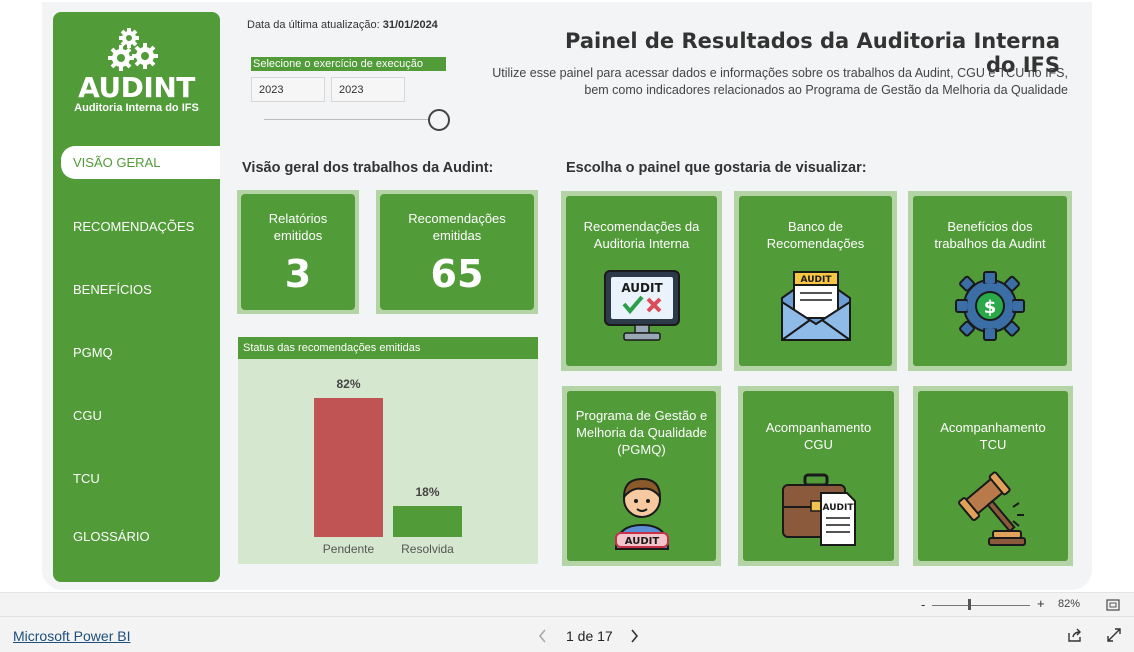 The width and height of the screenshot is (1134, 652). Describe the element at coordinates (641, 449) in the screenshot. I see `tile-title-line-3: (PGMQ)` at that location.